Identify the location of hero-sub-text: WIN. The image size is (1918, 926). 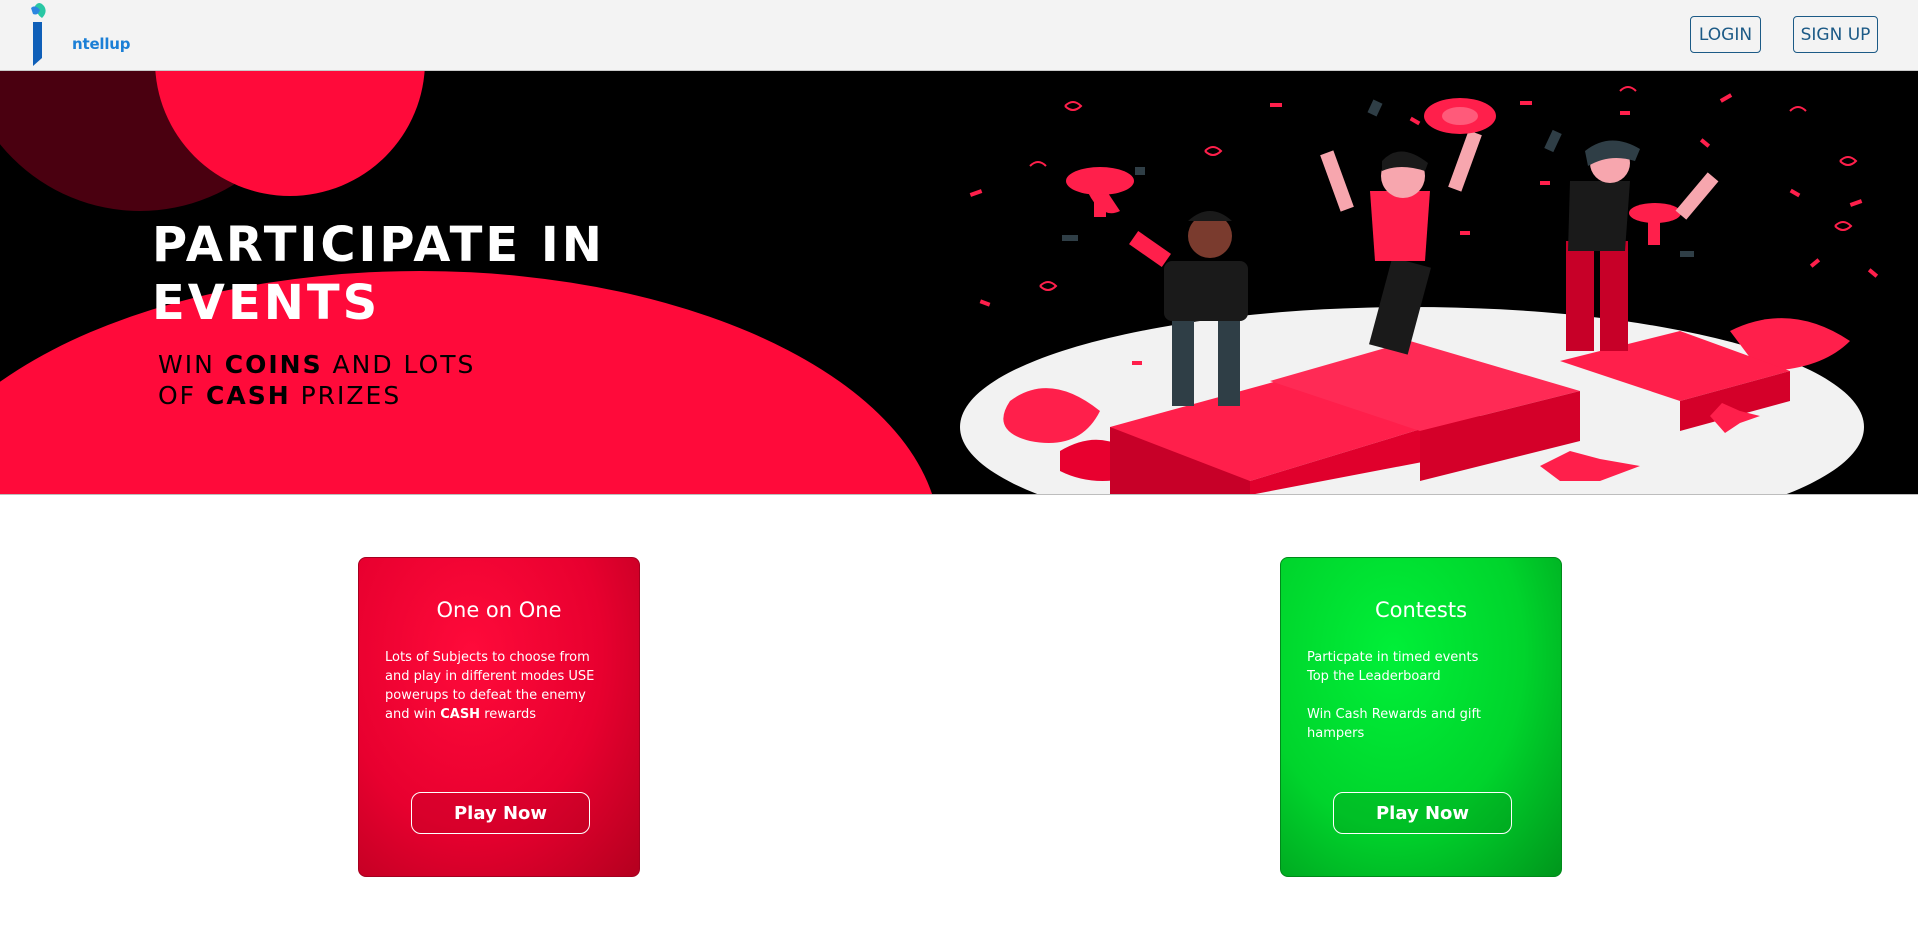
(191, 364).